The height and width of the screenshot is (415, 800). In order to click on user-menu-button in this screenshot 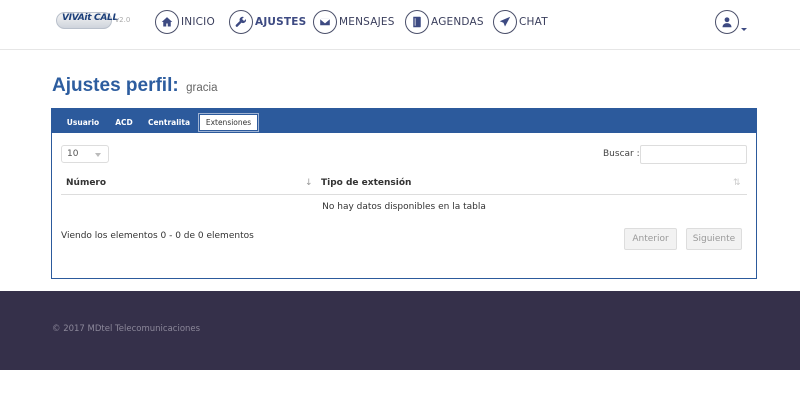, I will do `click(727, 22)`.